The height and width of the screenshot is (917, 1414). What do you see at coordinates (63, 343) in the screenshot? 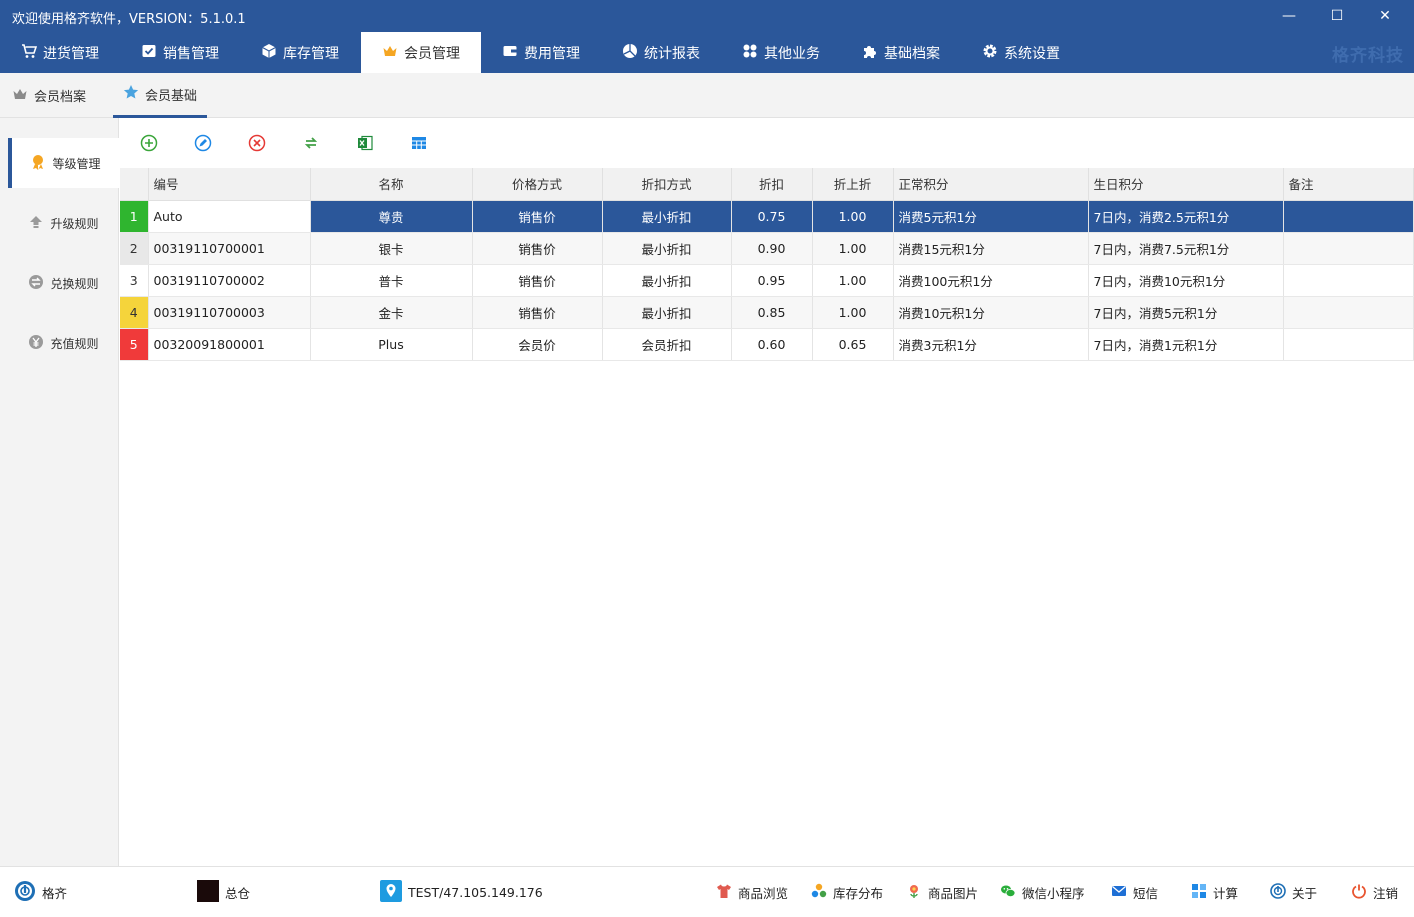
I see `sidenav-recharge-rules: 充值规则` at bounding box center [63, 343].